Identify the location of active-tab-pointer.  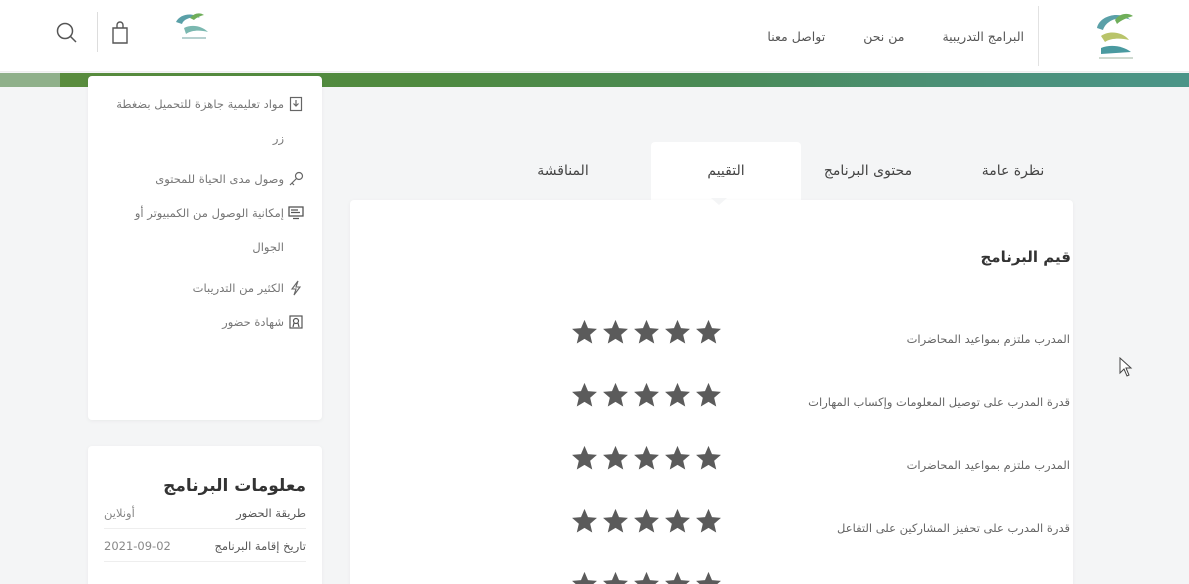
(719, 201).